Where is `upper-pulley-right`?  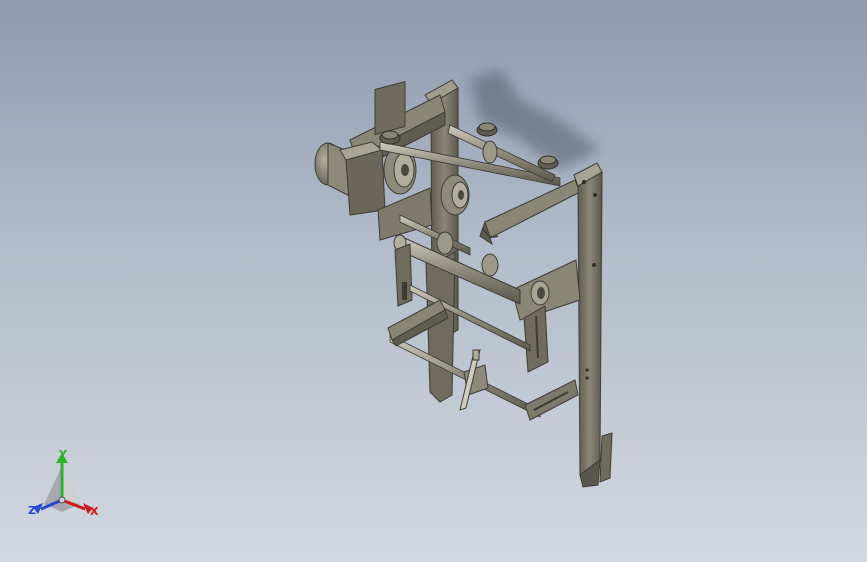 upper-pulley-right is located at coordinates (455, 195).